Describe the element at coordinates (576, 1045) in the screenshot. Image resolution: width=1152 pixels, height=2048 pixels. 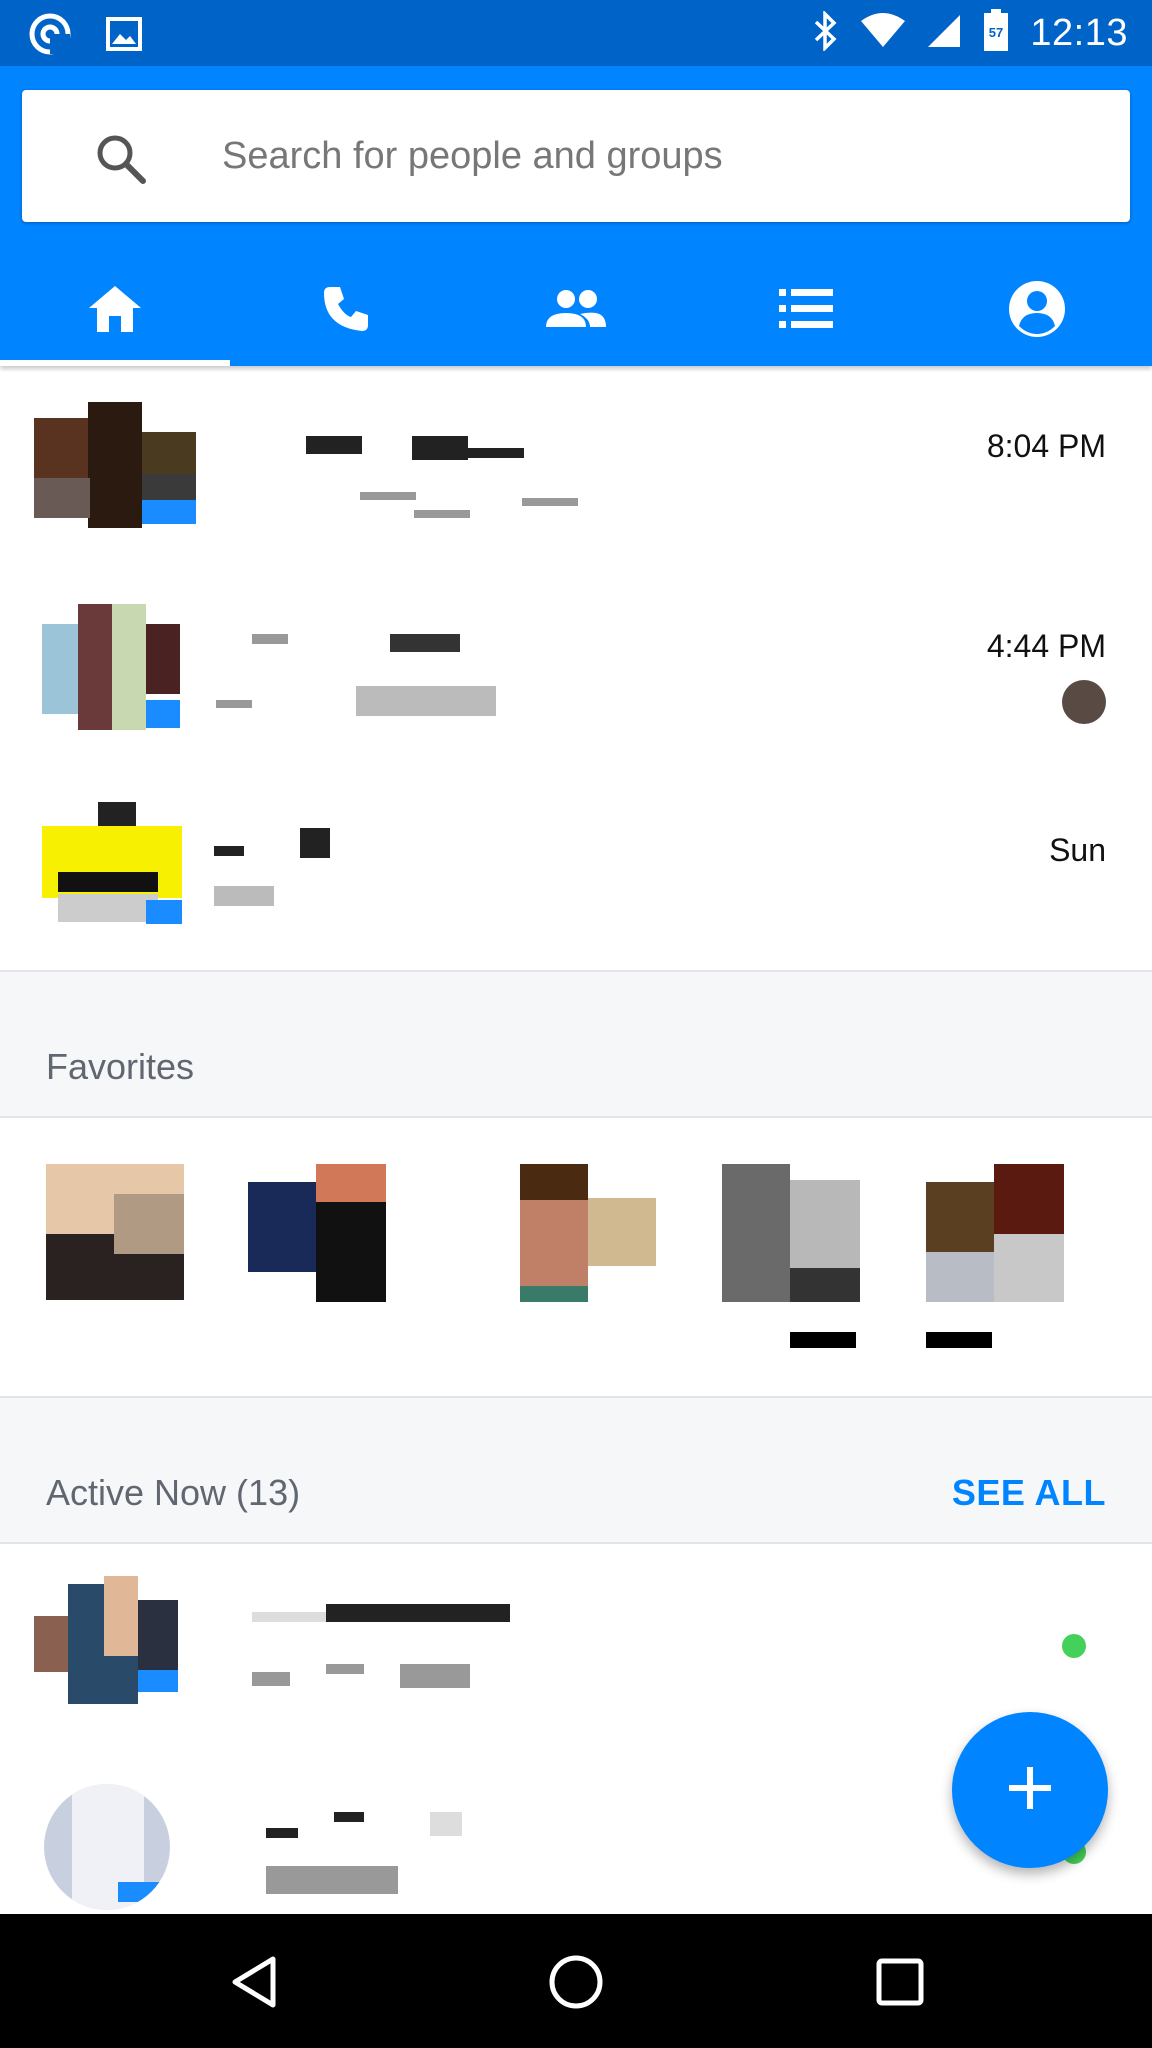
I see `favorites-header-bg: Favorites` at that location.